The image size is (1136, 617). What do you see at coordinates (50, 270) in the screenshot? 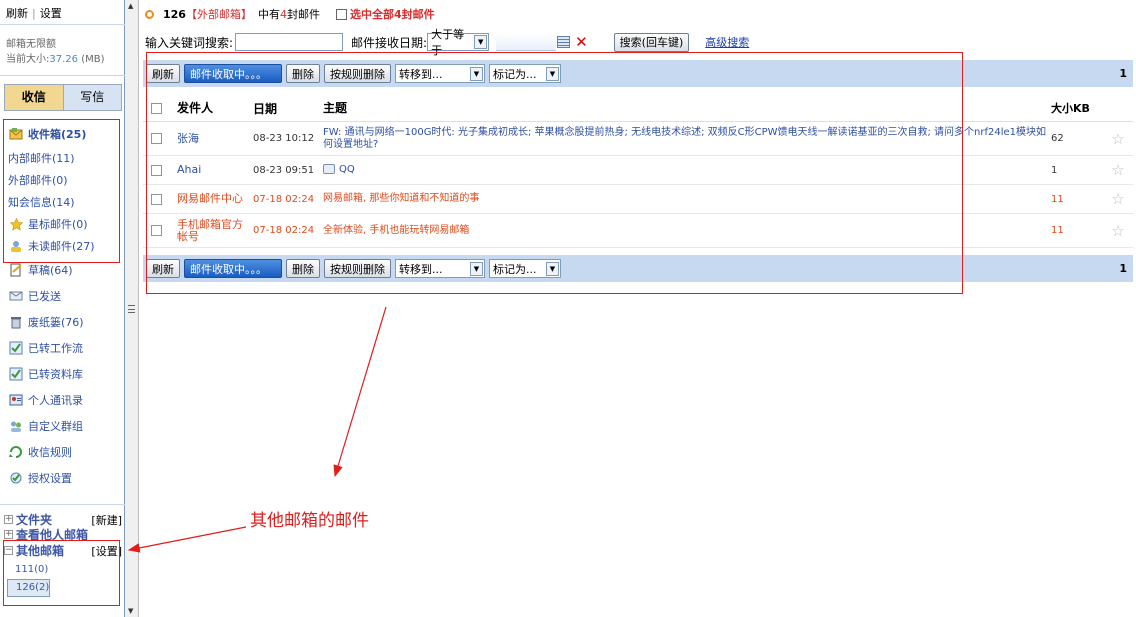
I see `folder-label: 草稿(64)` at bounding box center [50, 270].